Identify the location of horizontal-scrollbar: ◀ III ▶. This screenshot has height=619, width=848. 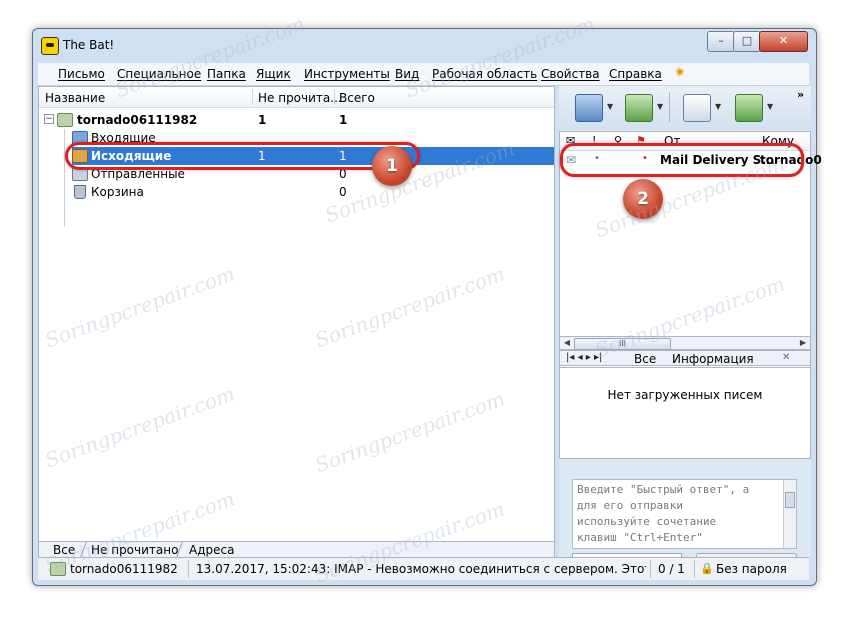
(685, 343).